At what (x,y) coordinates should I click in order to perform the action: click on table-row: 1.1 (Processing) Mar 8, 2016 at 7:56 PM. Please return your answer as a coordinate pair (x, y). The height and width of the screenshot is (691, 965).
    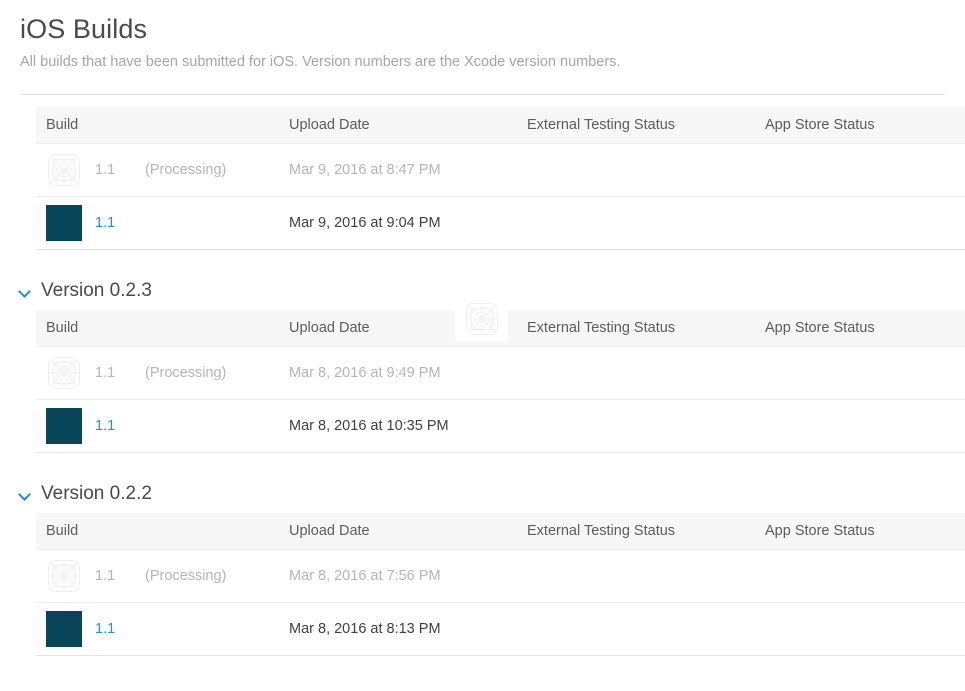
    Looking at the image, I should click on (500, 576).